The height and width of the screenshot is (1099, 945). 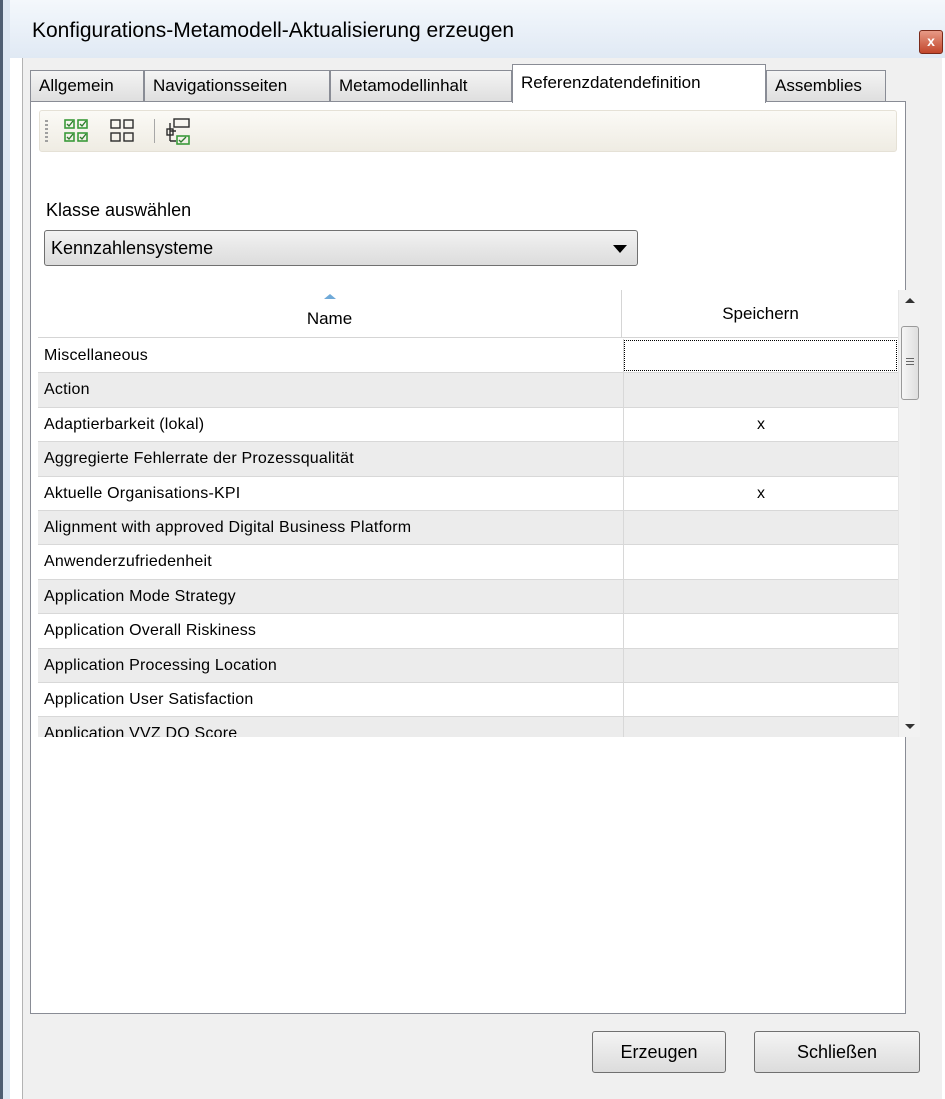 I want to click on table-row: Application VVZ DQ Score, so click(x=468, y=727).